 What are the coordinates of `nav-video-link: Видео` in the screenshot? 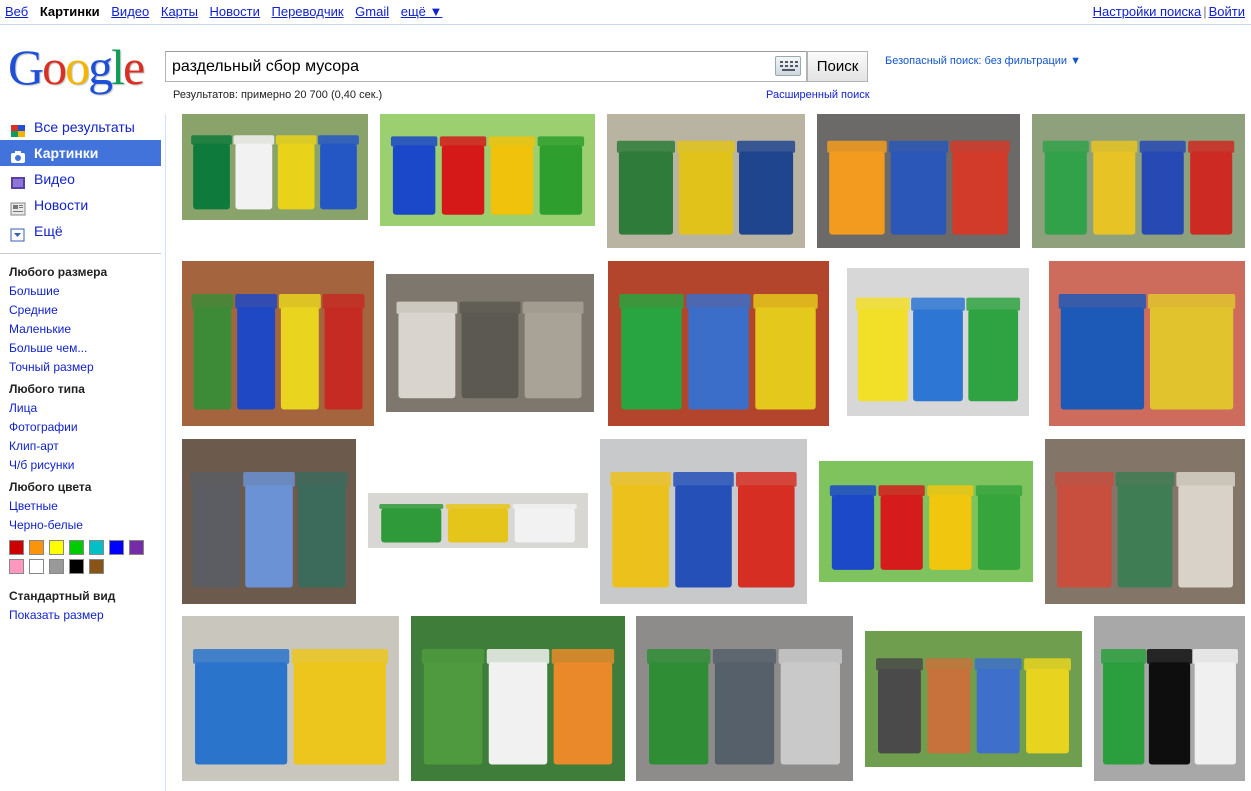 It's located at (130, 11).